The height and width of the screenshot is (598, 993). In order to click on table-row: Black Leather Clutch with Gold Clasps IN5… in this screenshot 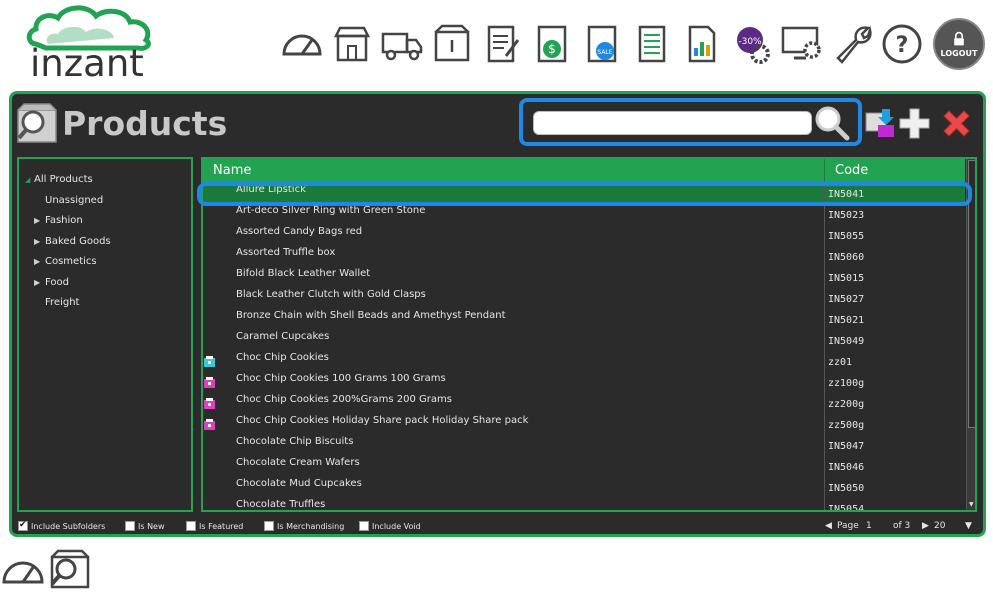, I will do `click(584, 297)`.